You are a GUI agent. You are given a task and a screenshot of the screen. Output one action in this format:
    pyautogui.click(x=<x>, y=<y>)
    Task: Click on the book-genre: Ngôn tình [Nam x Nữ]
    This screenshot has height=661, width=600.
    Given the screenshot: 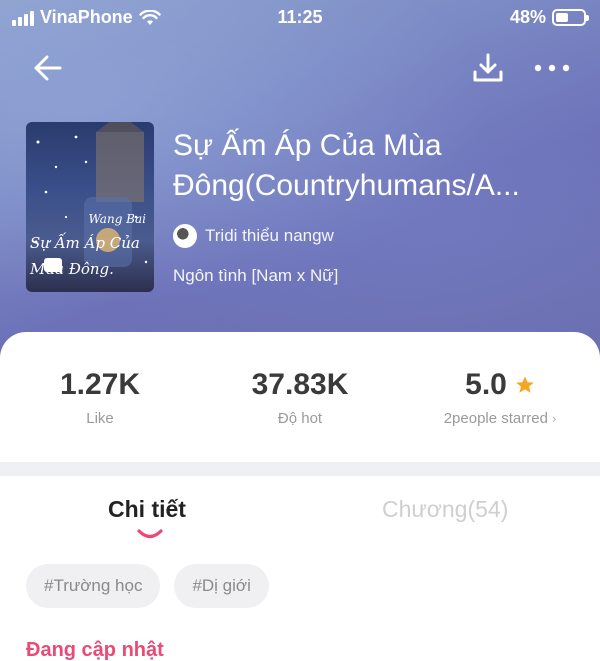 What is the action you would take?
    pyautogui.click(x=256, y=275)
    